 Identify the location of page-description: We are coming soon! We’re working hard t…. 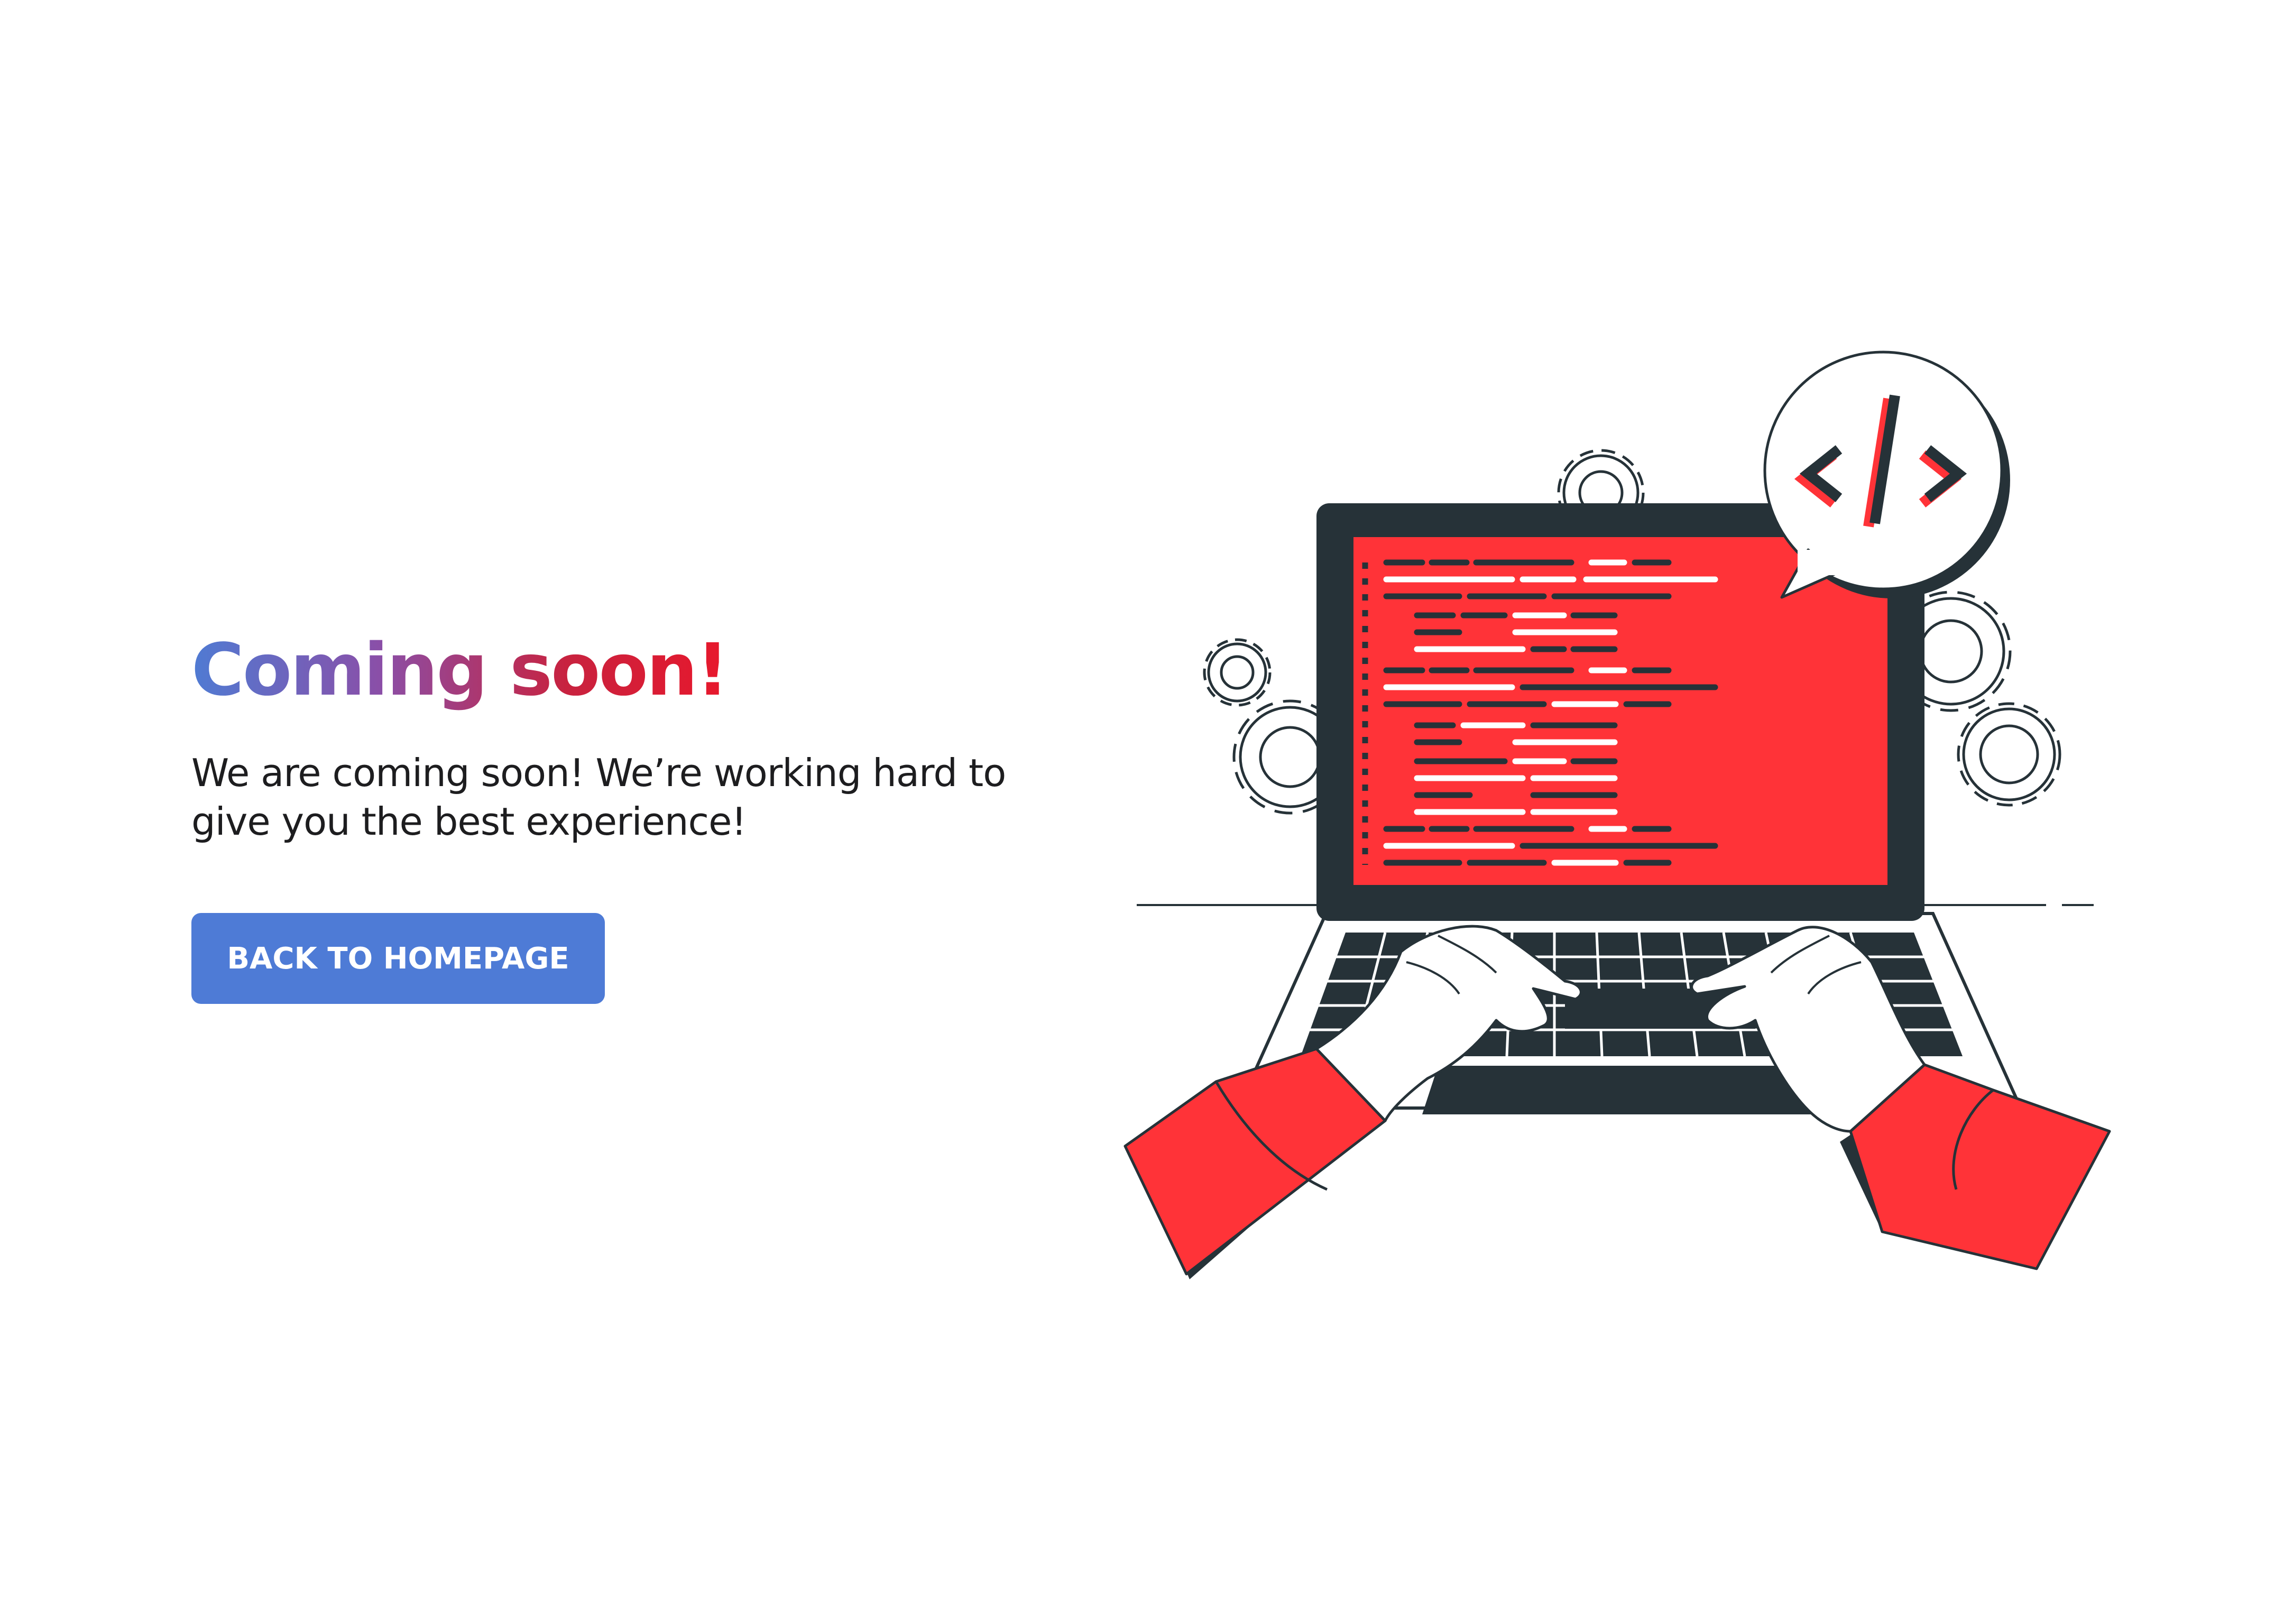
(598, 797).